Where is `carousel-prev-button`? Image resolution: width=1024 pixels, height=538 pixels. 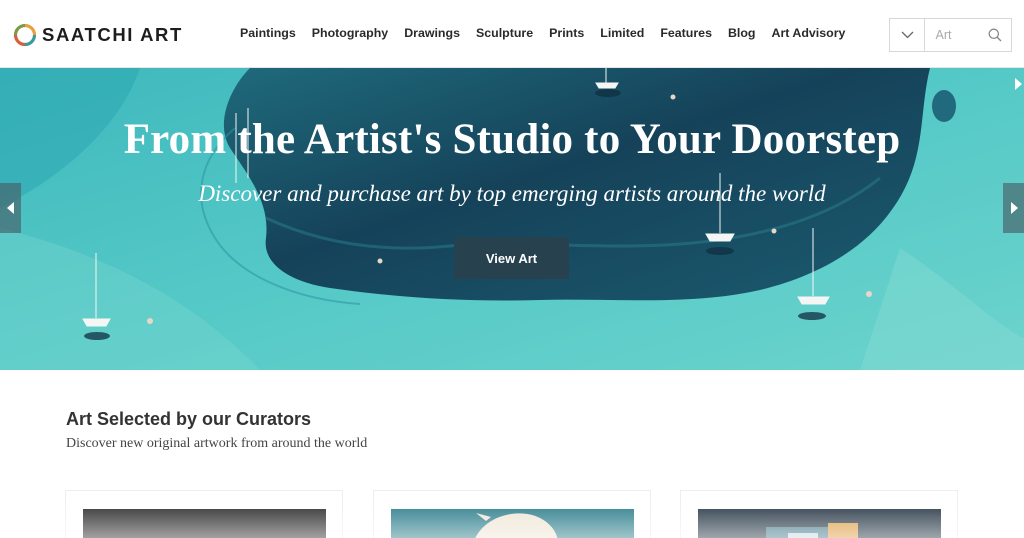
carousel-prev-button is located at coordinates (10, 208).